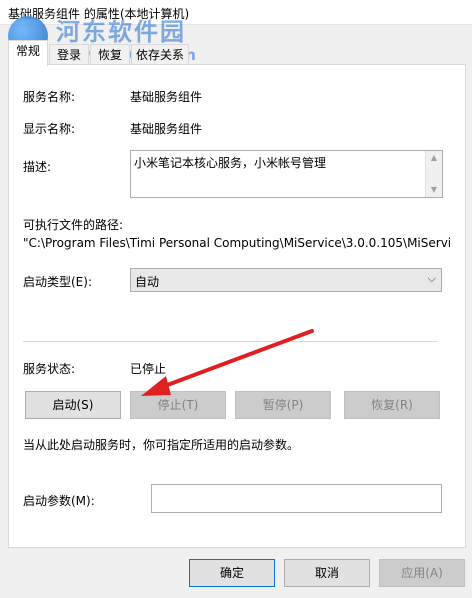  I want to click on tab-dependencies: 依存关系, so click(160, 54).